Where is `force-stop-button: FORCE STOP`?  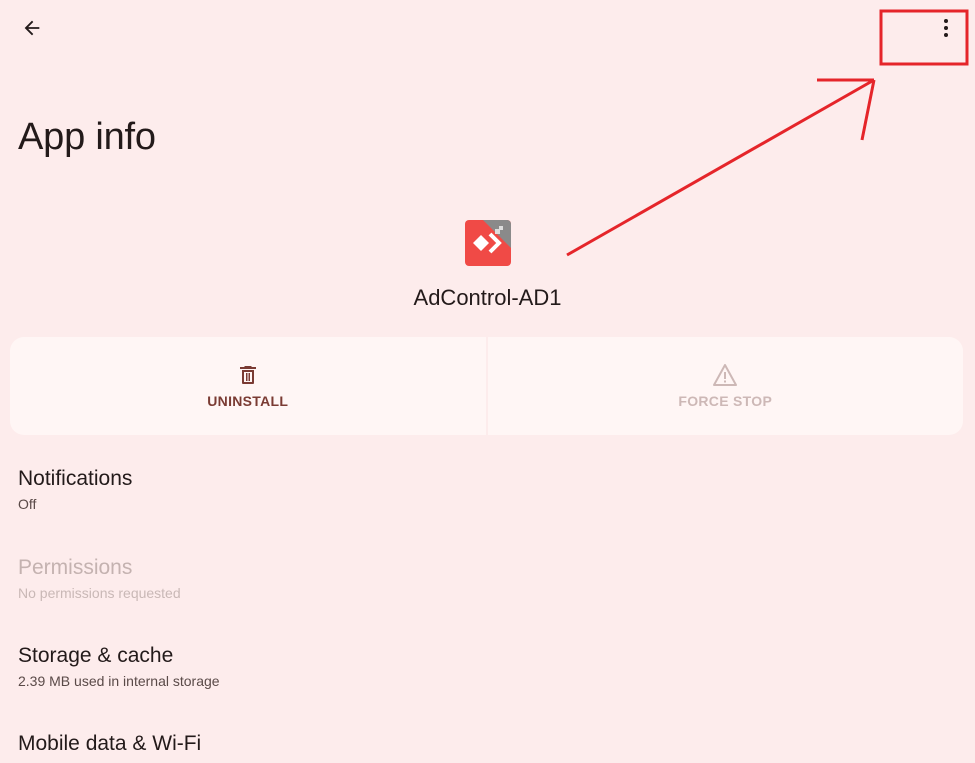
force-stop-button: FORCE STOP is located at coordinates (725, 386).